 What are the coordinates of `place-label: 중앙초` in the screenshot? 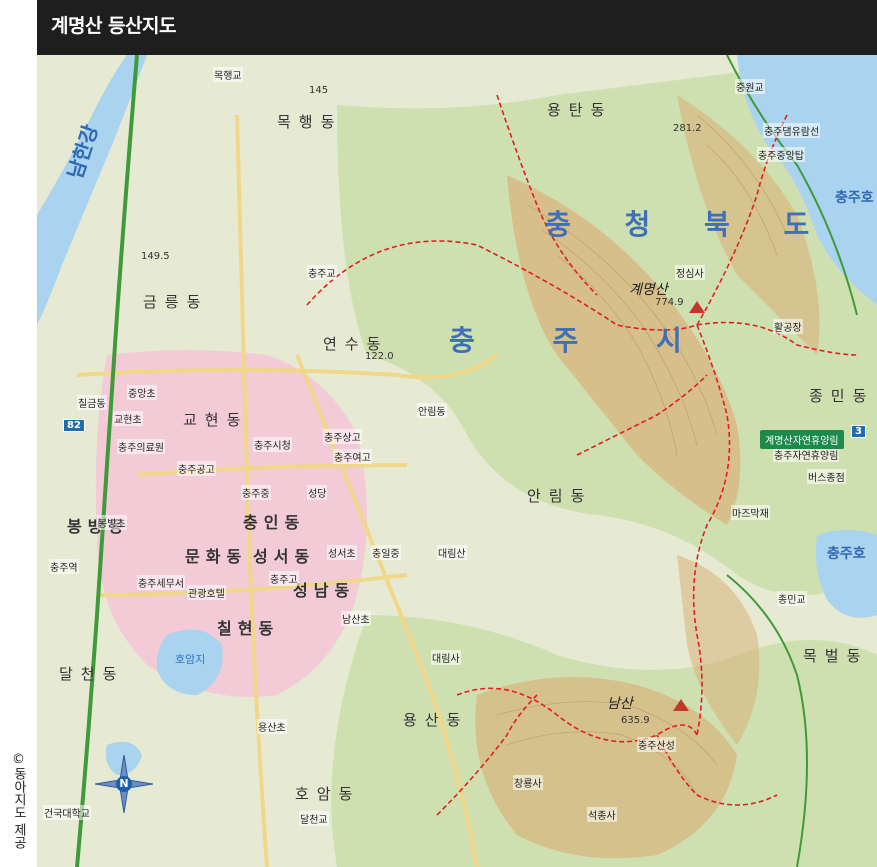 It's located at (142, 392).